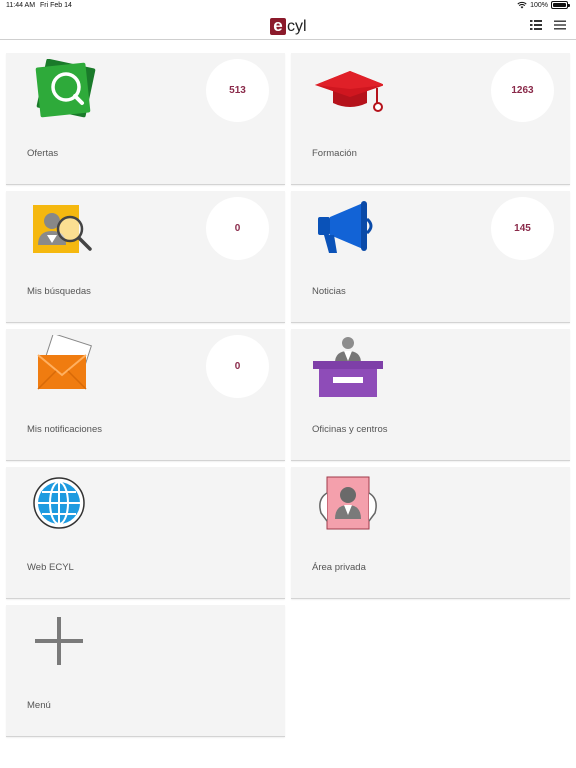 This screenshot has width=576, height=768. I want to click on tile-web-ecyl: Web ECYL, so click(145, 533).